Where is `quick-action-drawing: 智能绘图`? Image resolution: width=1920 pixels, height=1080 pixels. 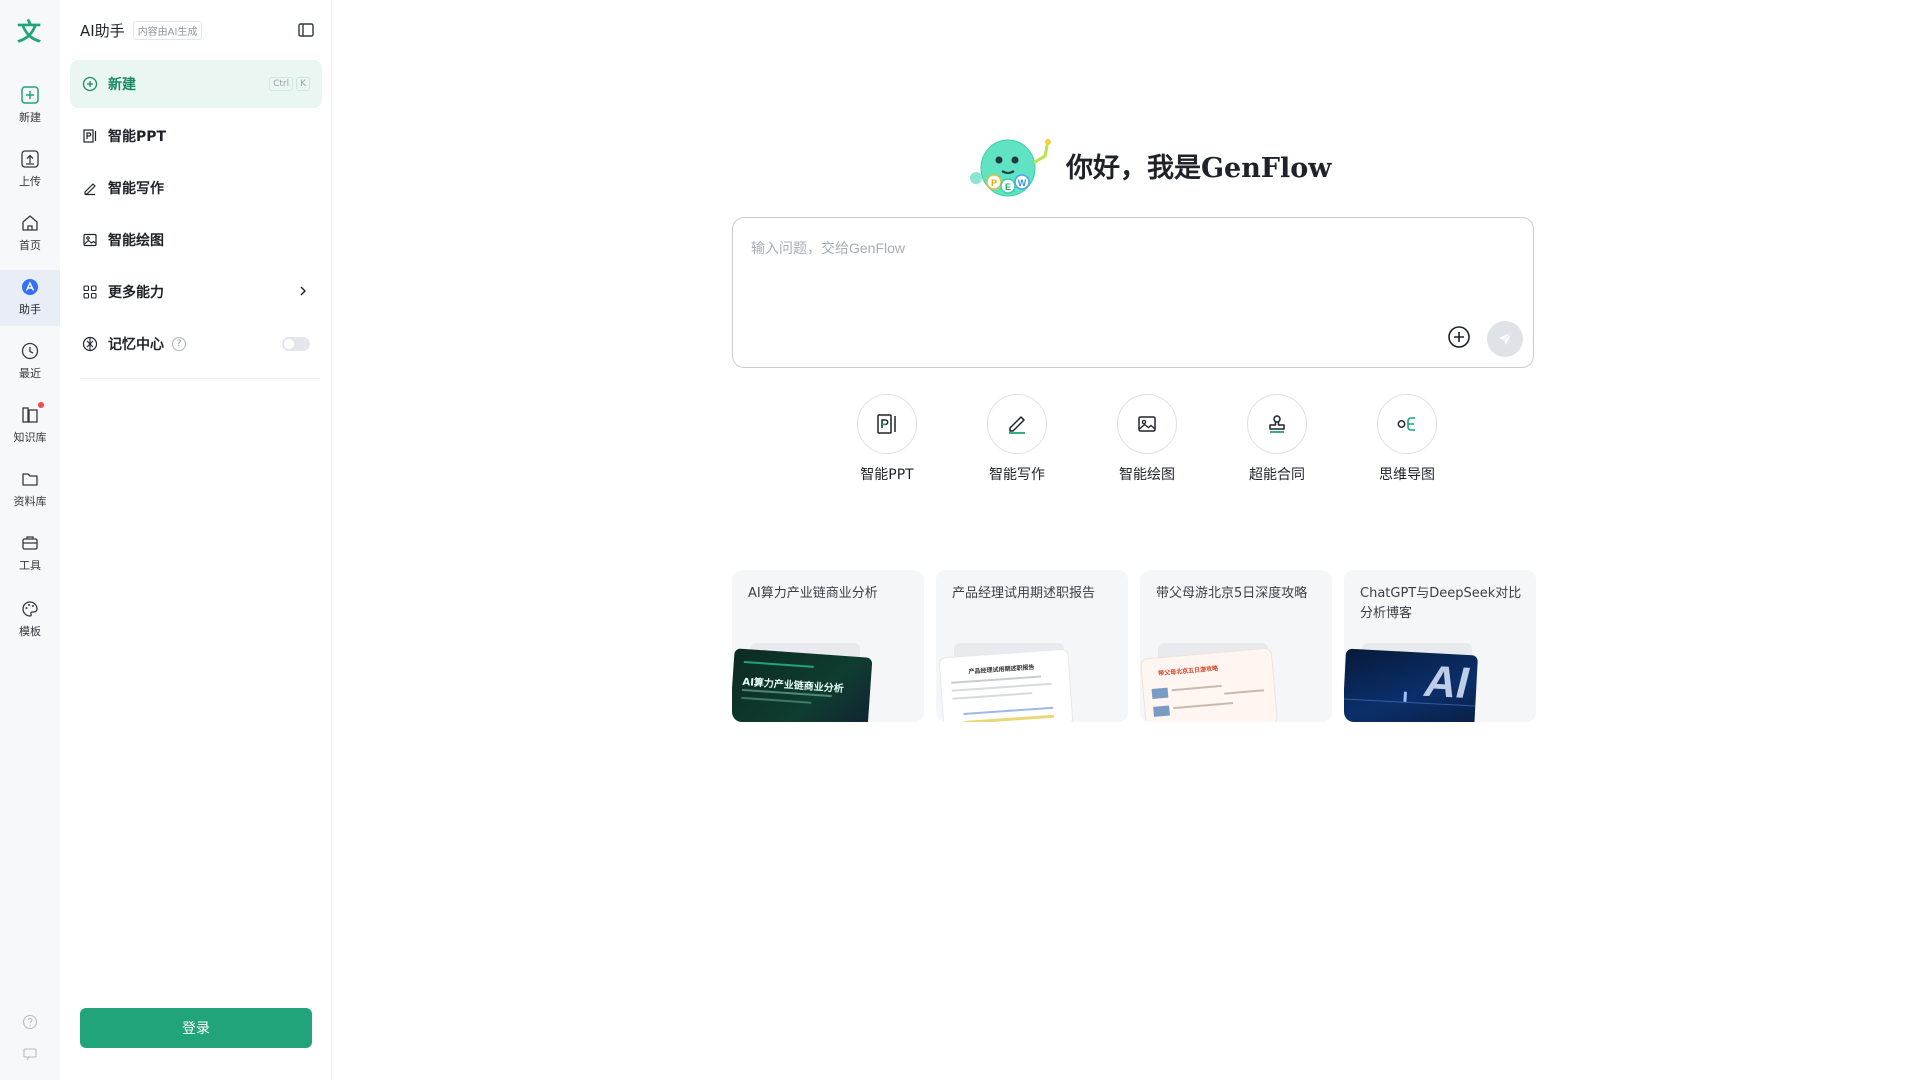 quick-action-drawing: 智能绘图 is located at coordinates (1147, 439).